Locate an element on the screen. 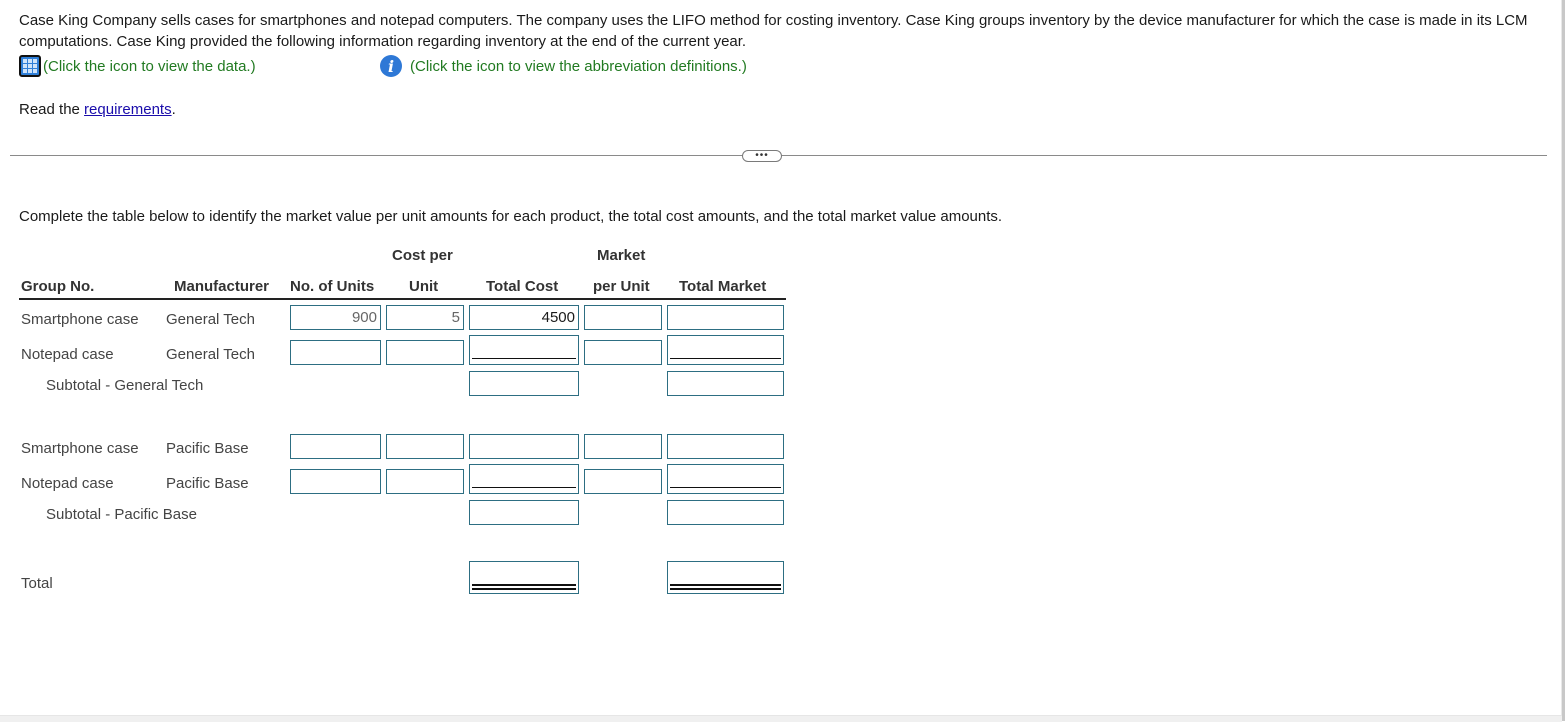  window-edge is located at coordinates (1563, 360).